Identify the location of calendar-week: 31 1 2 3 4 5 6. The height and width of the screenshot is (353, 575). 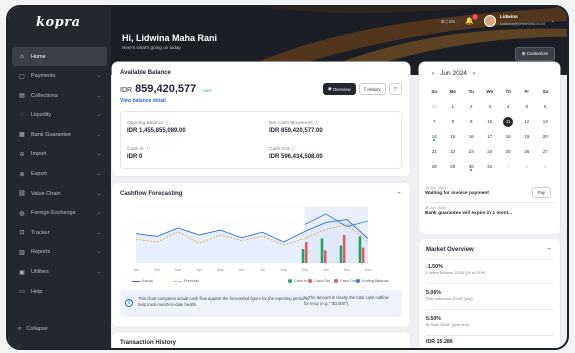
(490, 106).